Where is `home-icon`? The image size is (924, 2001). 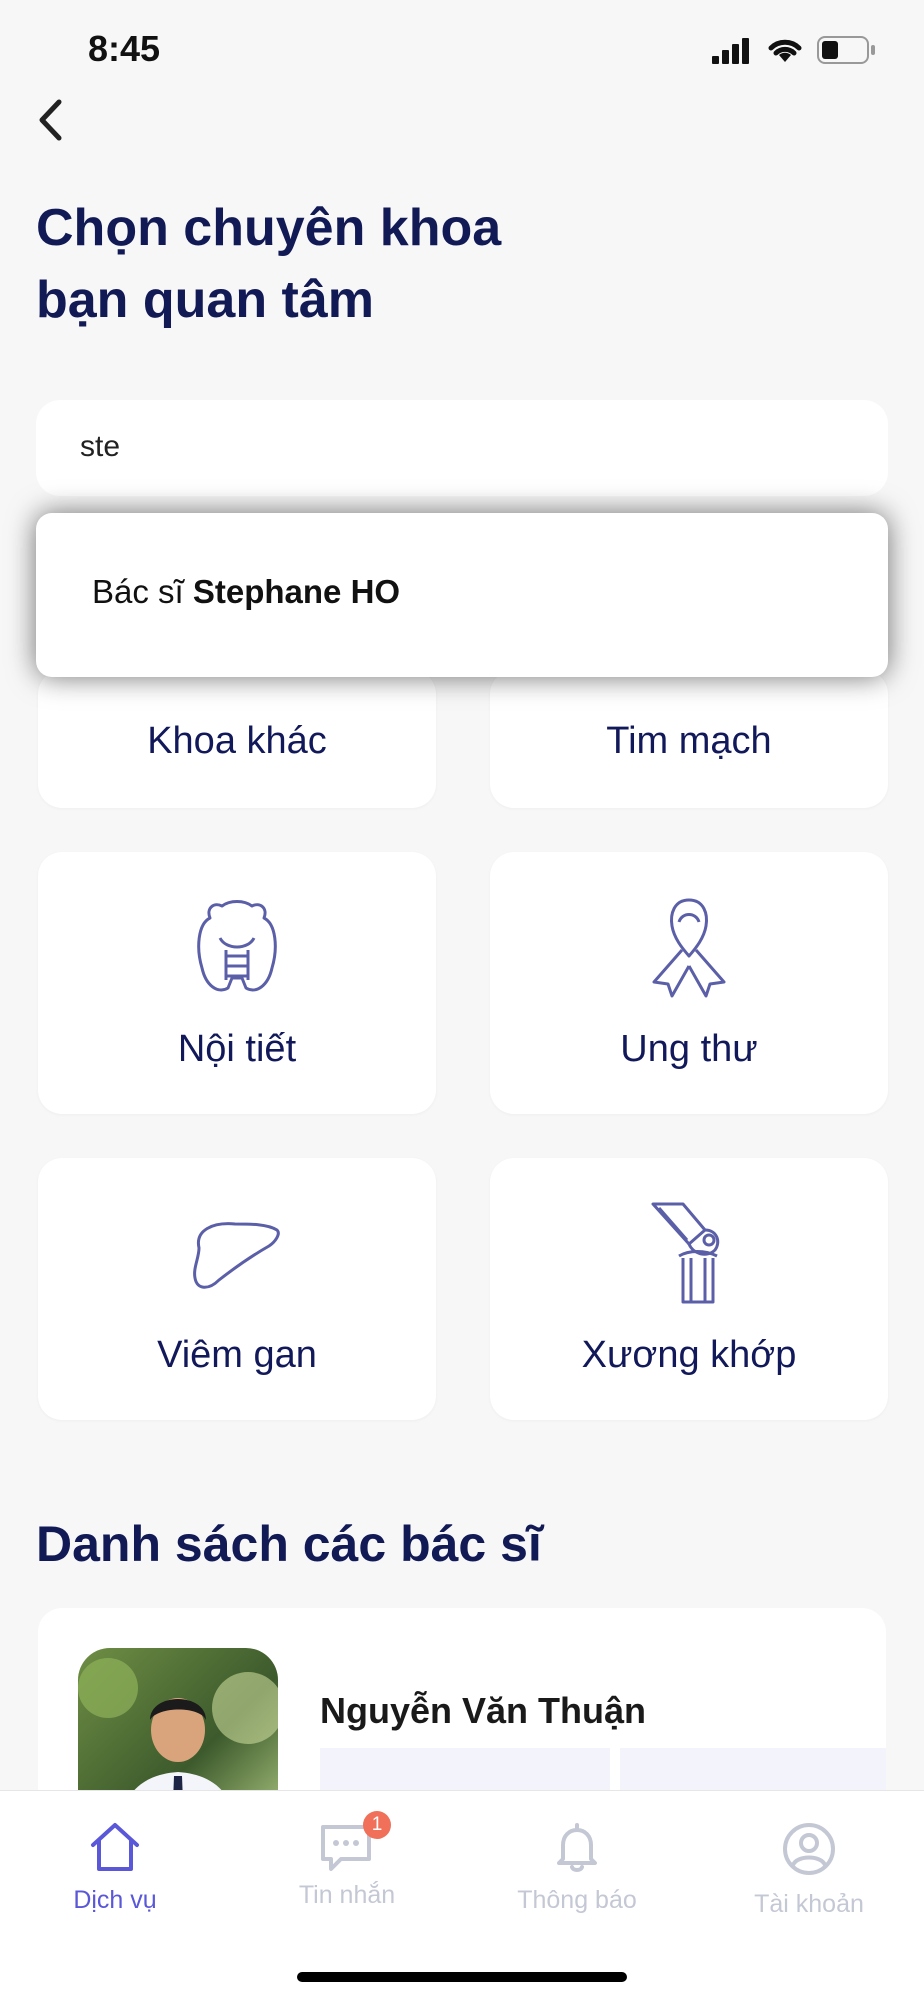 home-icon is located at coordinates (115, 1847).